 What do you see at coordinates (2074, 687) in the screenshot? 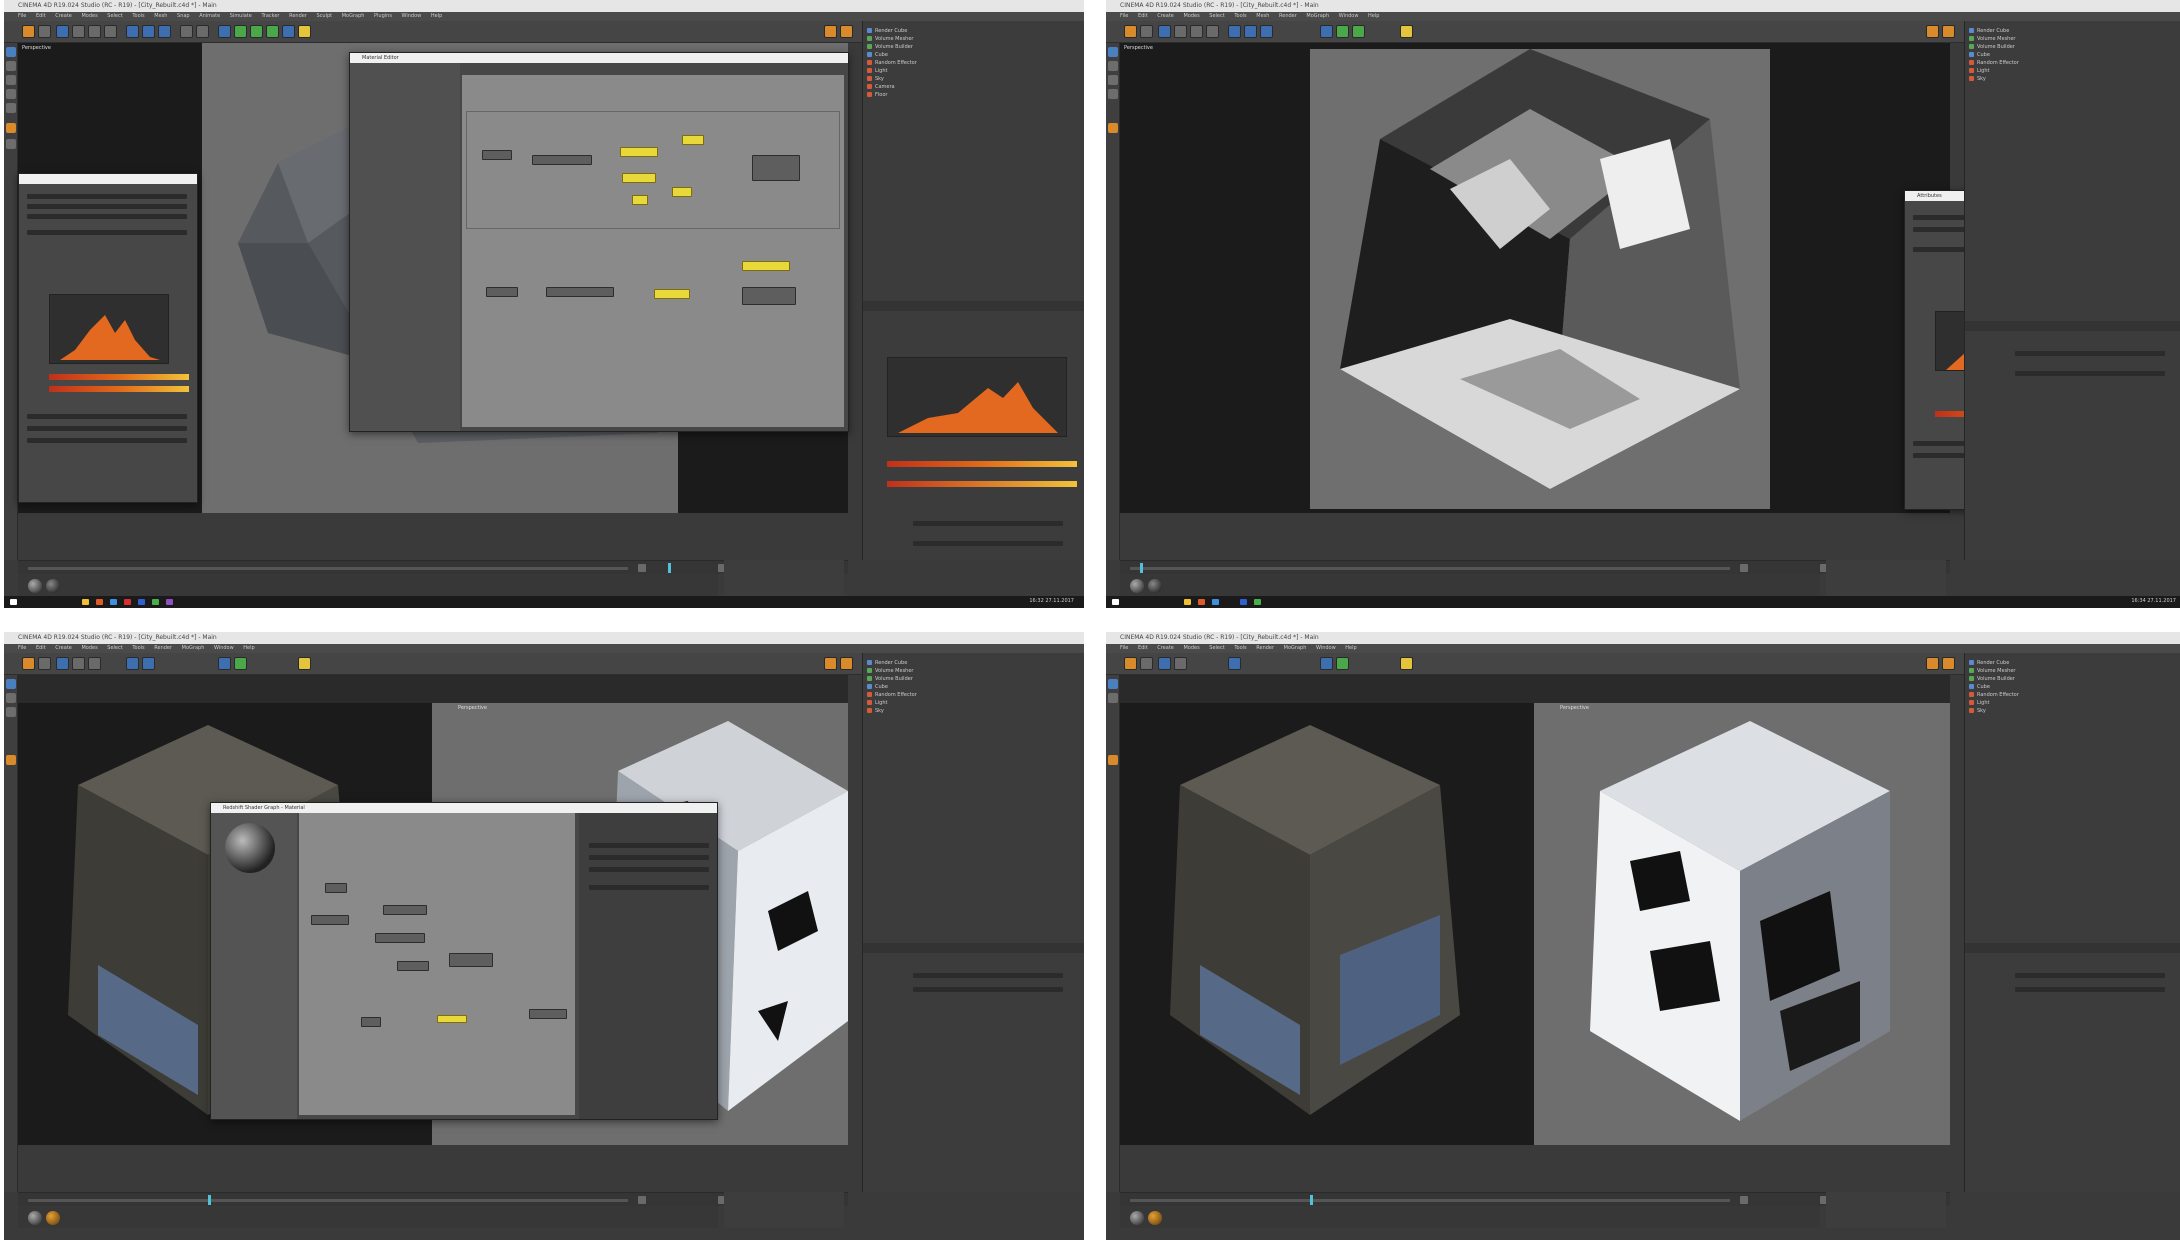
I see `object-row: Cube` at bounding box center [2074, 687].